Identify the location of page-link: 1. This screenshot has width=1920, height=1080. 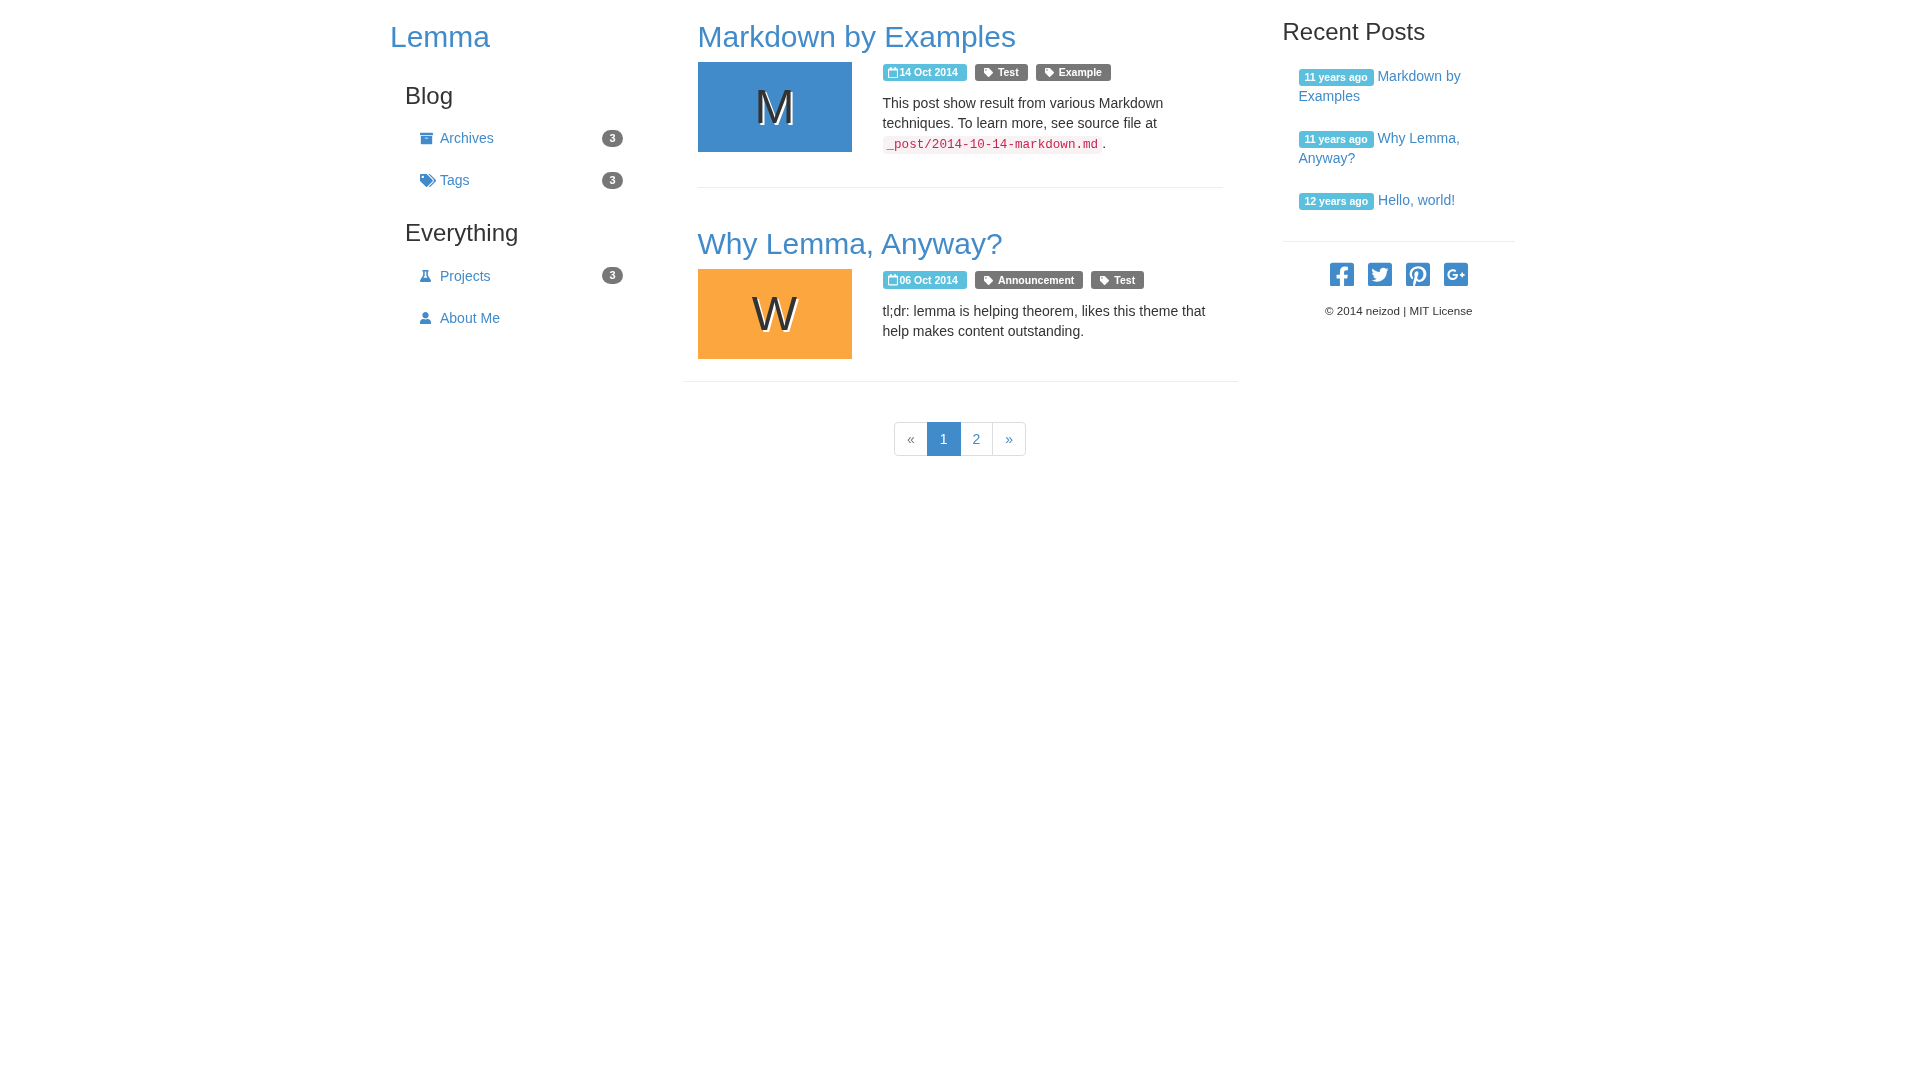
(943, 439).